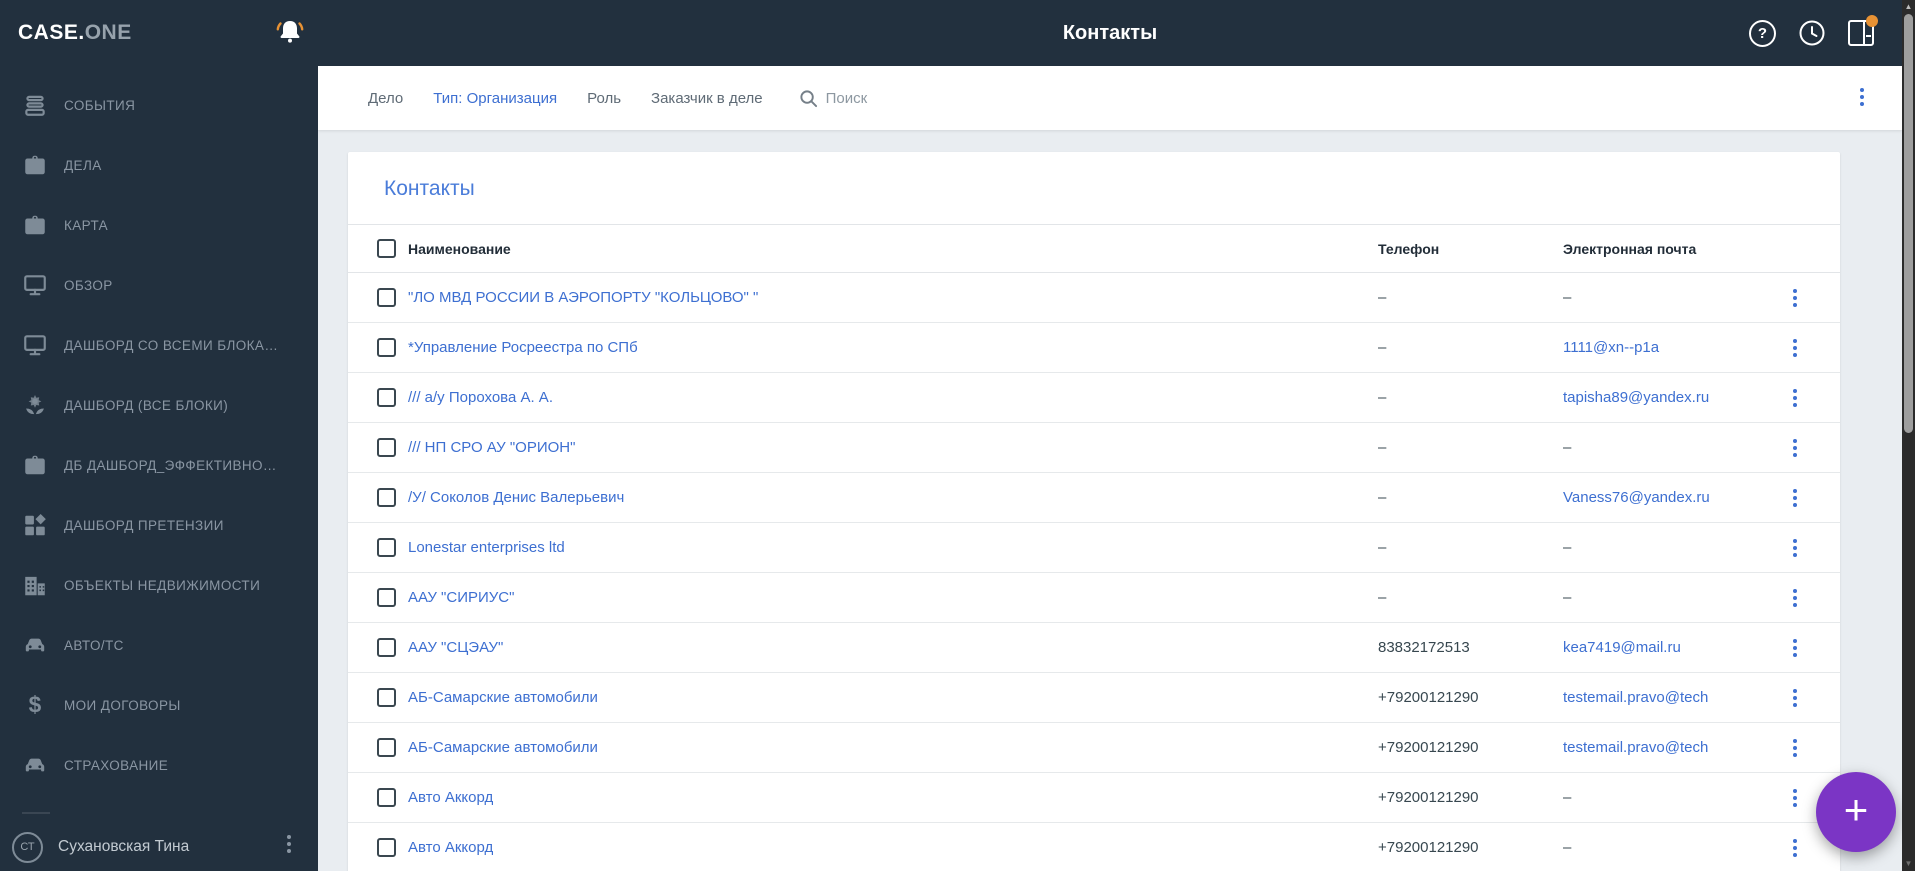 The width and height of the screenshot is (1915, 871). I want to click on logo-primary: CASE., so click(51, 32).